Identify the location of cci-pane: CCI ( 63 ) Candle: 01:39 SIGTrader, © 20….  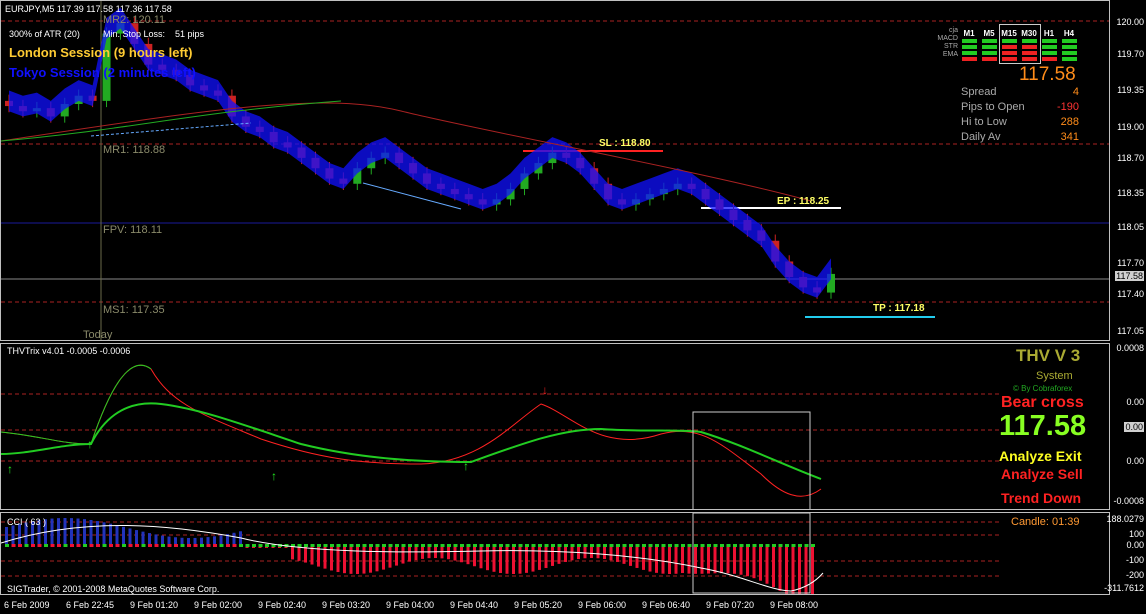
(555, 553).